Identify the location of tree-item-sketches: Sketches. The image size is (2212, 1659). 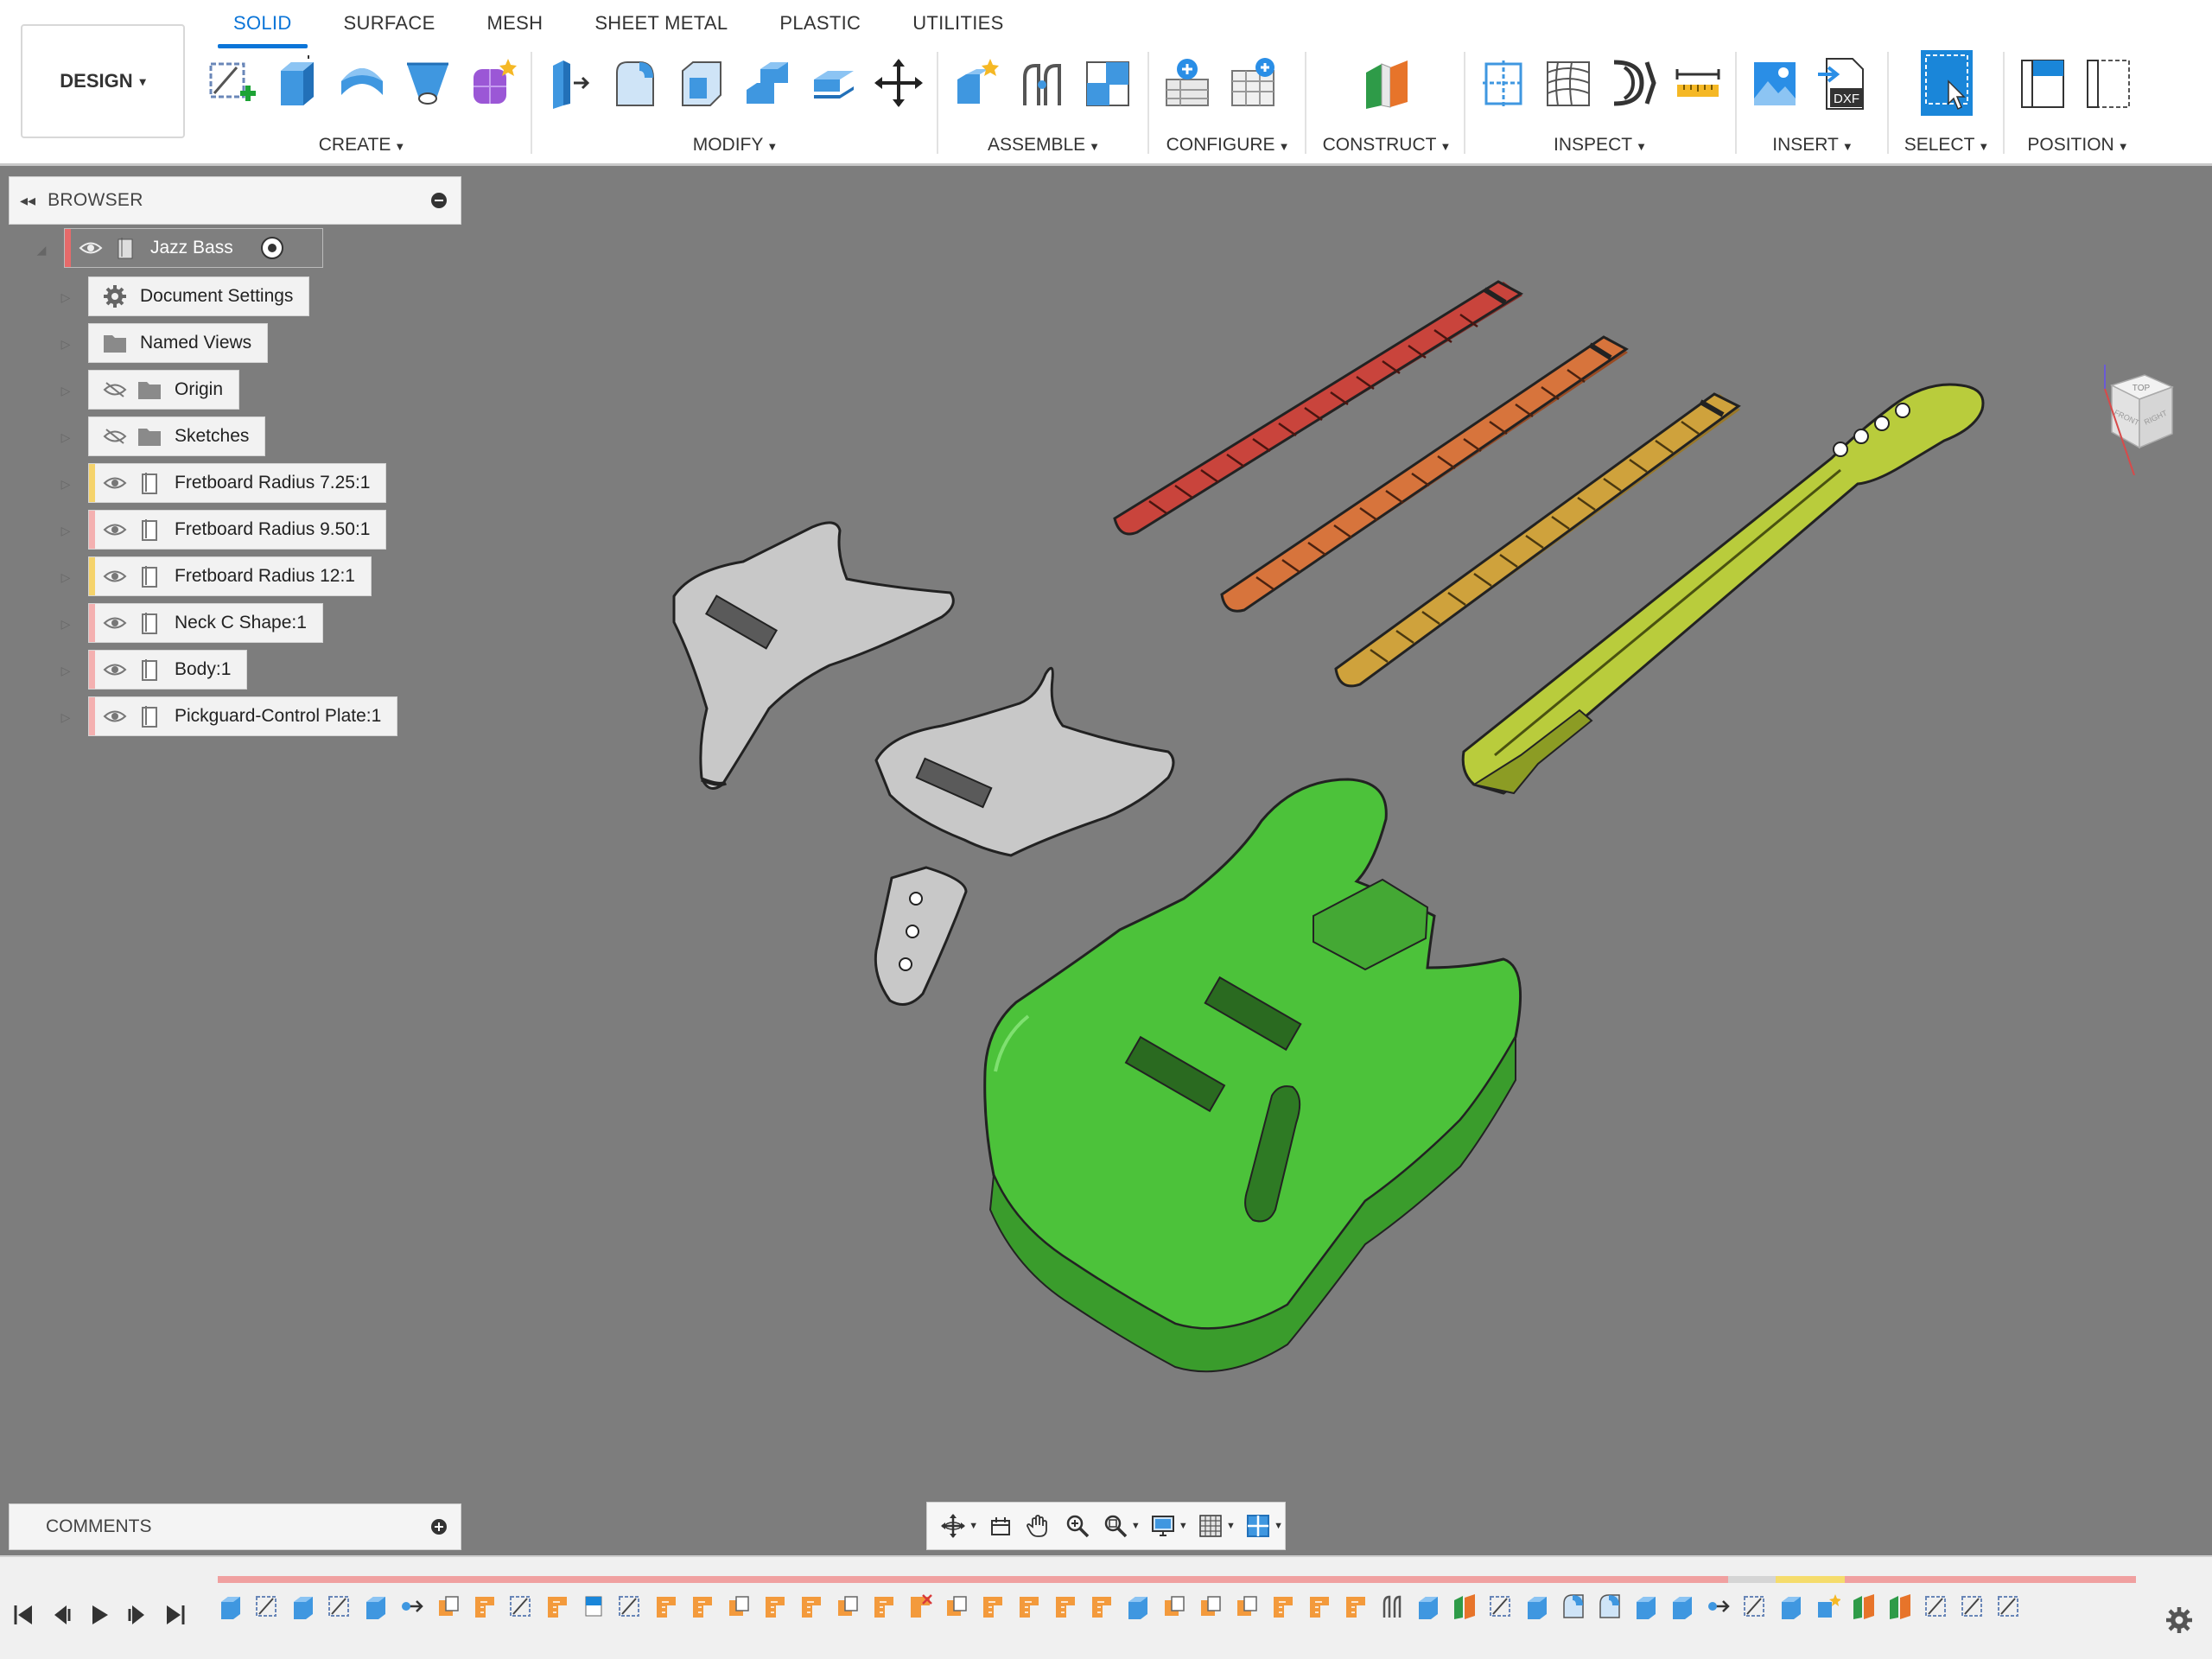
(177, 436).